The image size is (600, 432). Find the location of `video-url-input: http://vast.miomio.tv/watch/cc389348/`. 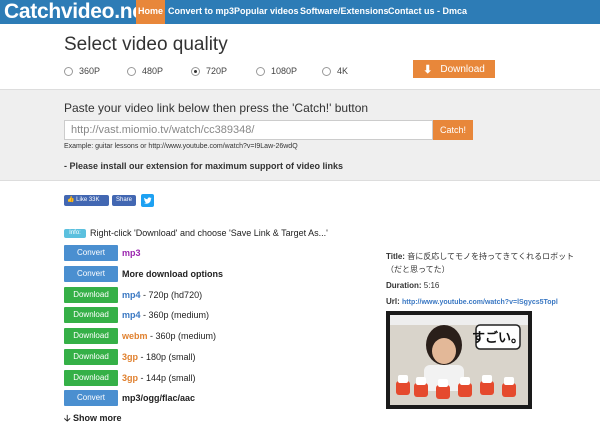

video-url-input: http://vast.miomio.tv/watch/cc389348/ is located at coordinates (248, 130).